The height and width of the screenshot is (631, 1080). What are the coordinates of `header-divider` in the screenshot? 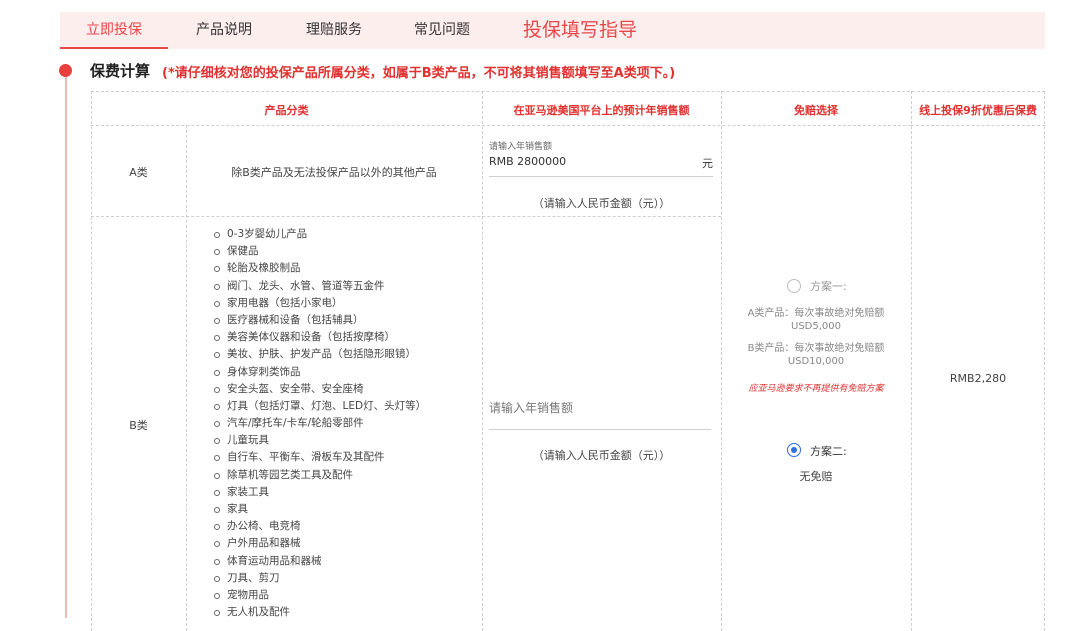 It's located at (501, 125).